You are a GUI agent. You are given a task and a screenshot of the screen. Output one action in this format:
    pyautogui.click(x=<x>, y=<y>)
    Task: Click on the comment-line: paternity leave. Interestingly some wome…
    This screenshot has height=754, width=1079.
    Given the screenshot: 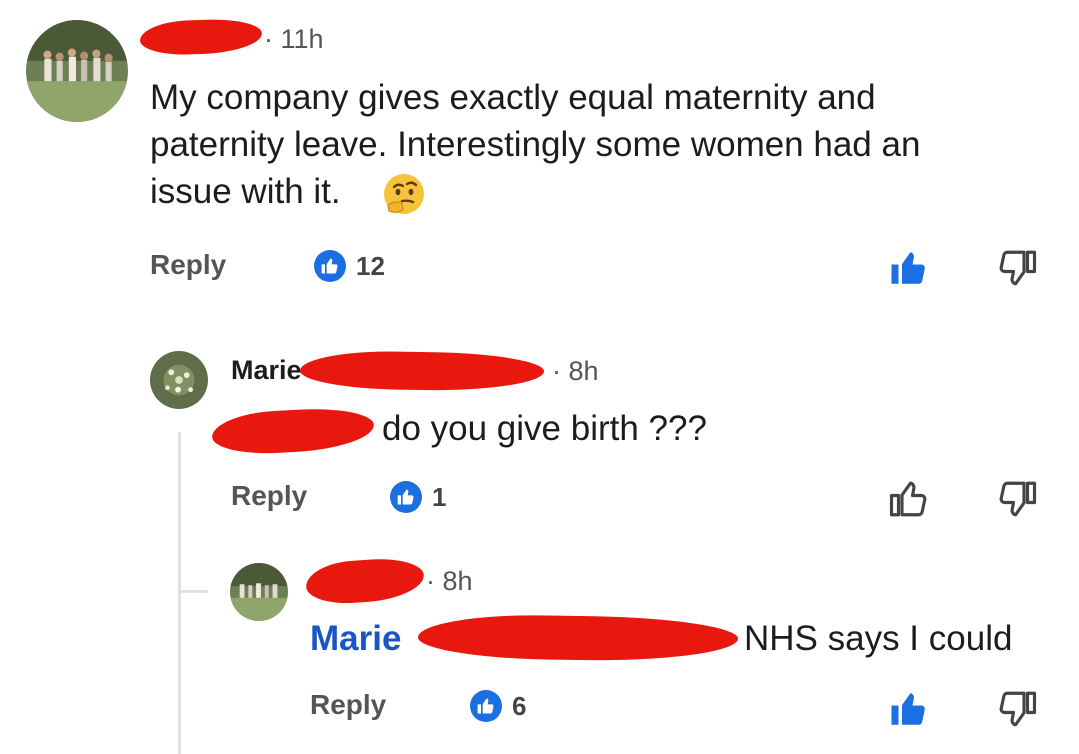 What is the action you would take?
    pyautogui.click(x=535, y=144)
    